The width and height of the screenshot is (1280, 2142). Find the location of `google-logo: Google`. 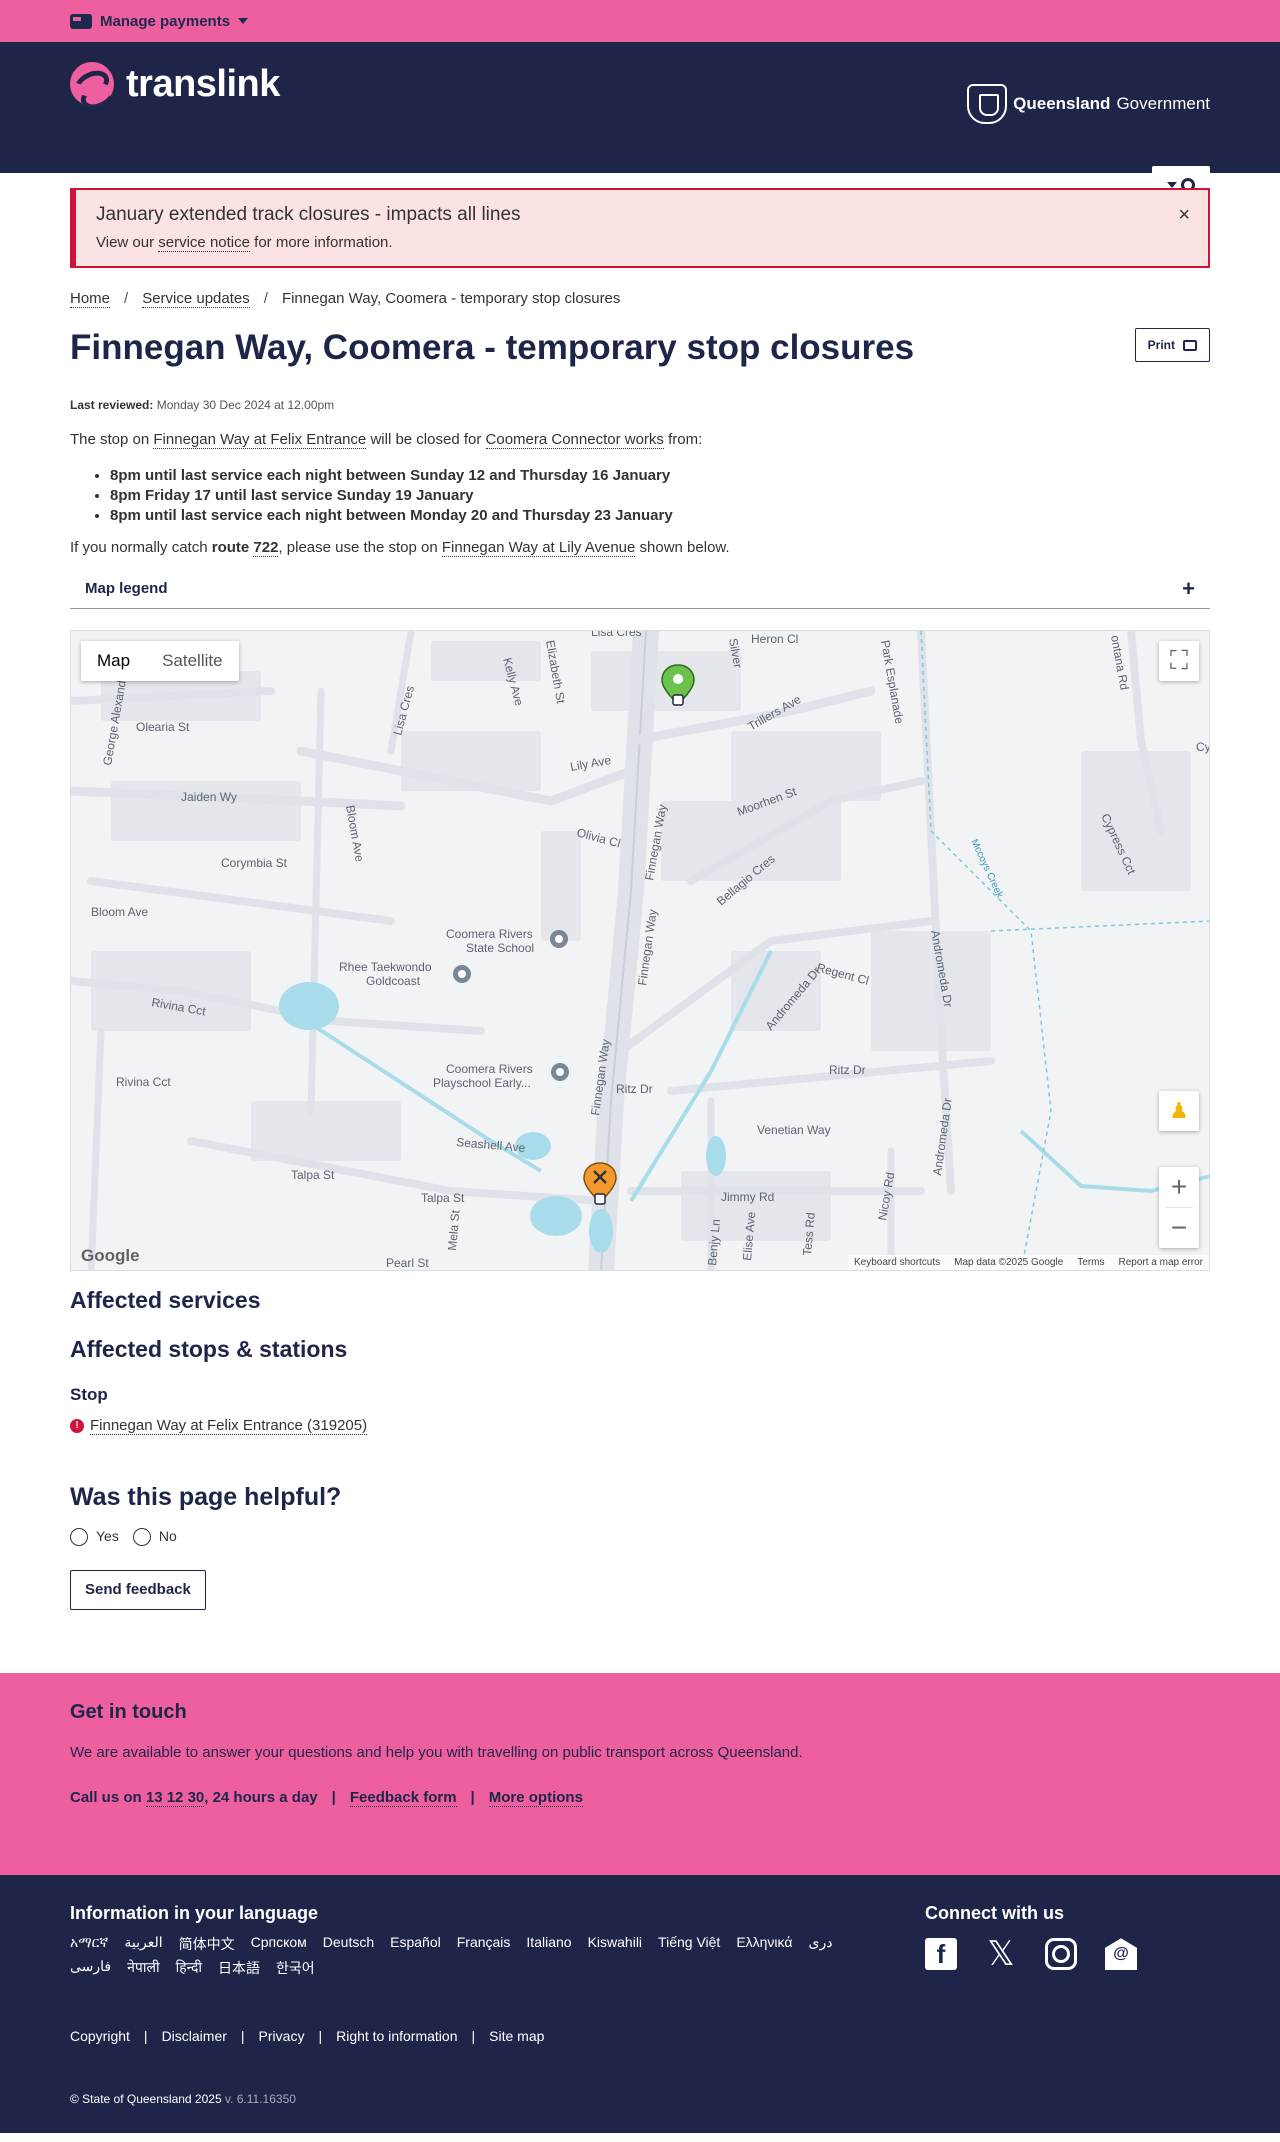

google-logo: Google is located at coordinates (110, 1255).